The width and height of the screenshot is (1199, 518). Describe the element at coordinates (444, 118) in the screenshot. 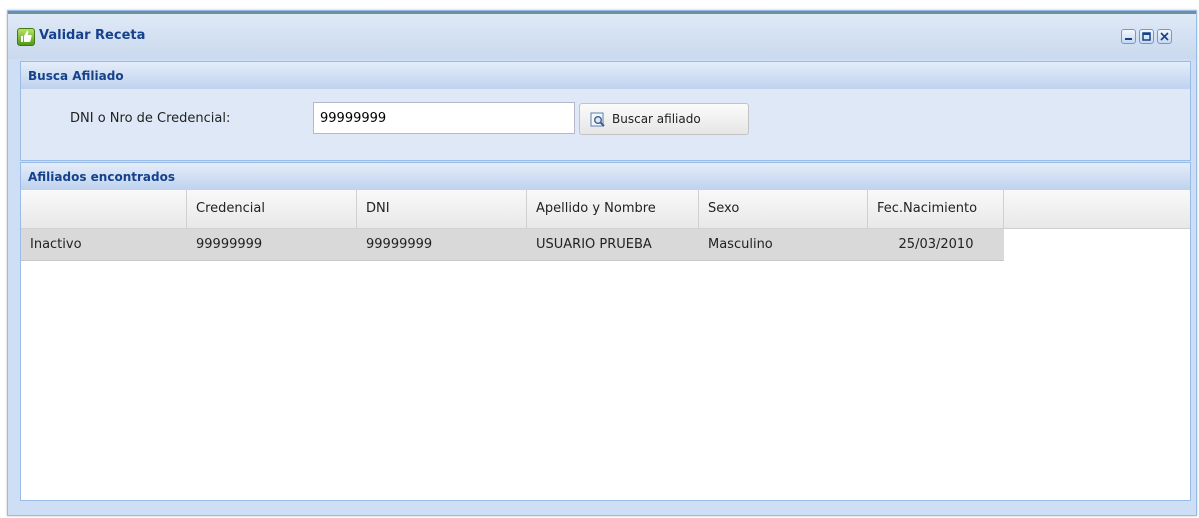

I see `dni-input` at that location.